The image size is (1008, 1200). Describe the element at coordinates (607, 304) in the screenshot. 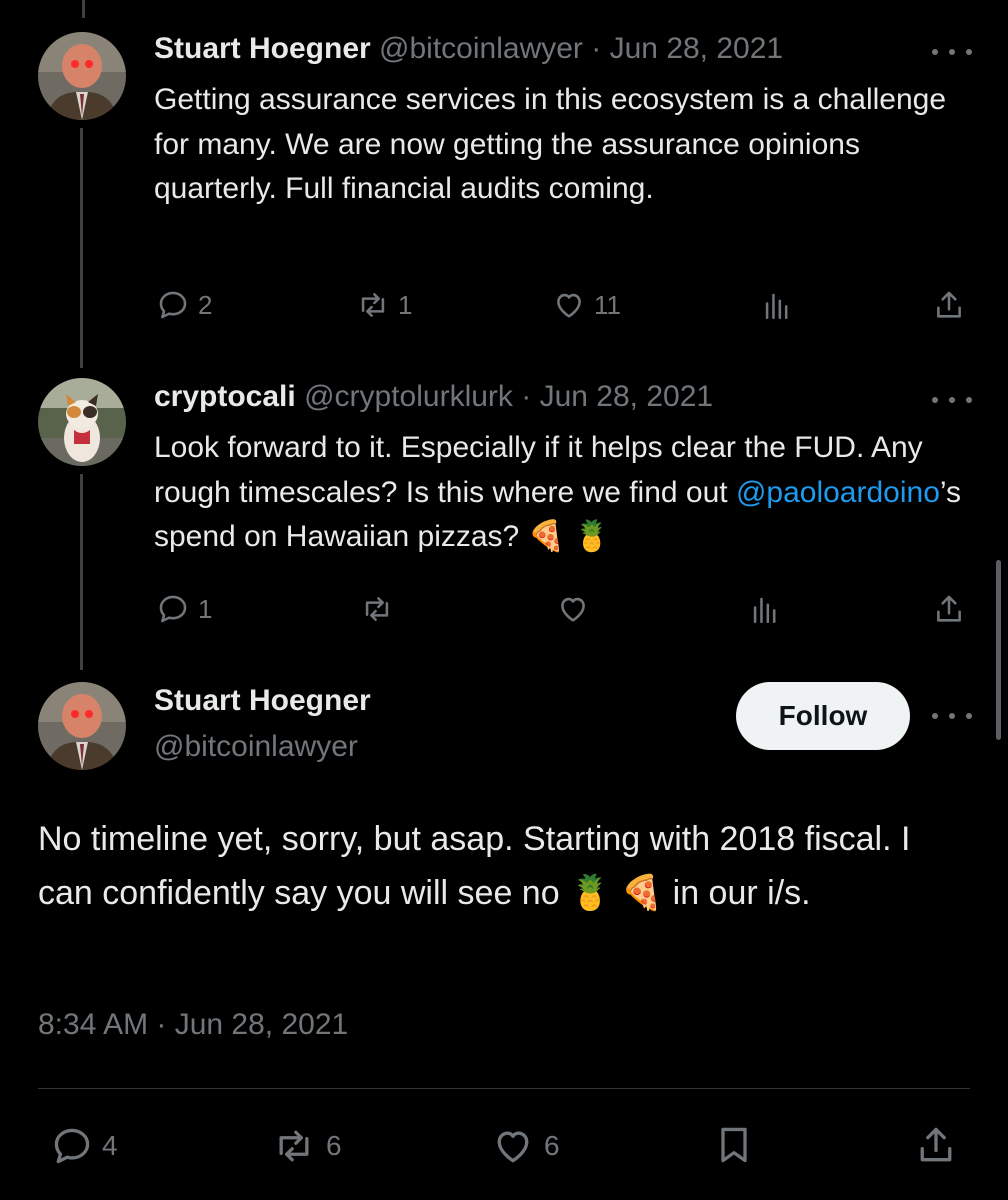

I see `like-count: 11` at that location.